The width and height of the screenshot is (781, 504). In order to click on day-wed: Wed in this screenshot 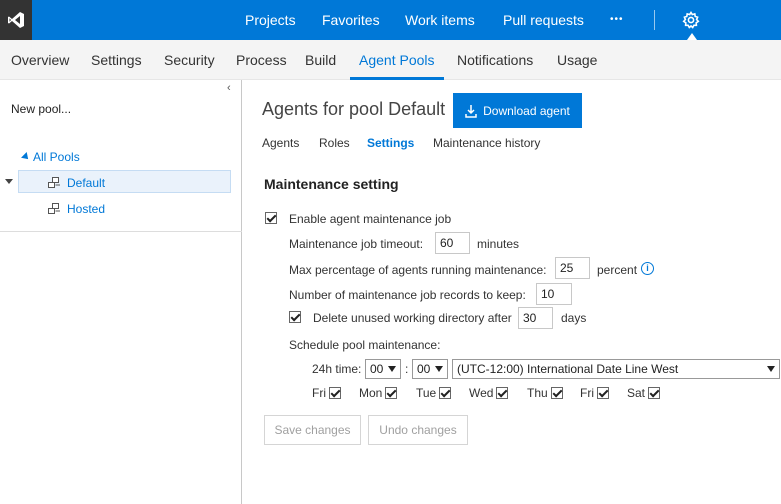, I will do `click(489, 393)`.